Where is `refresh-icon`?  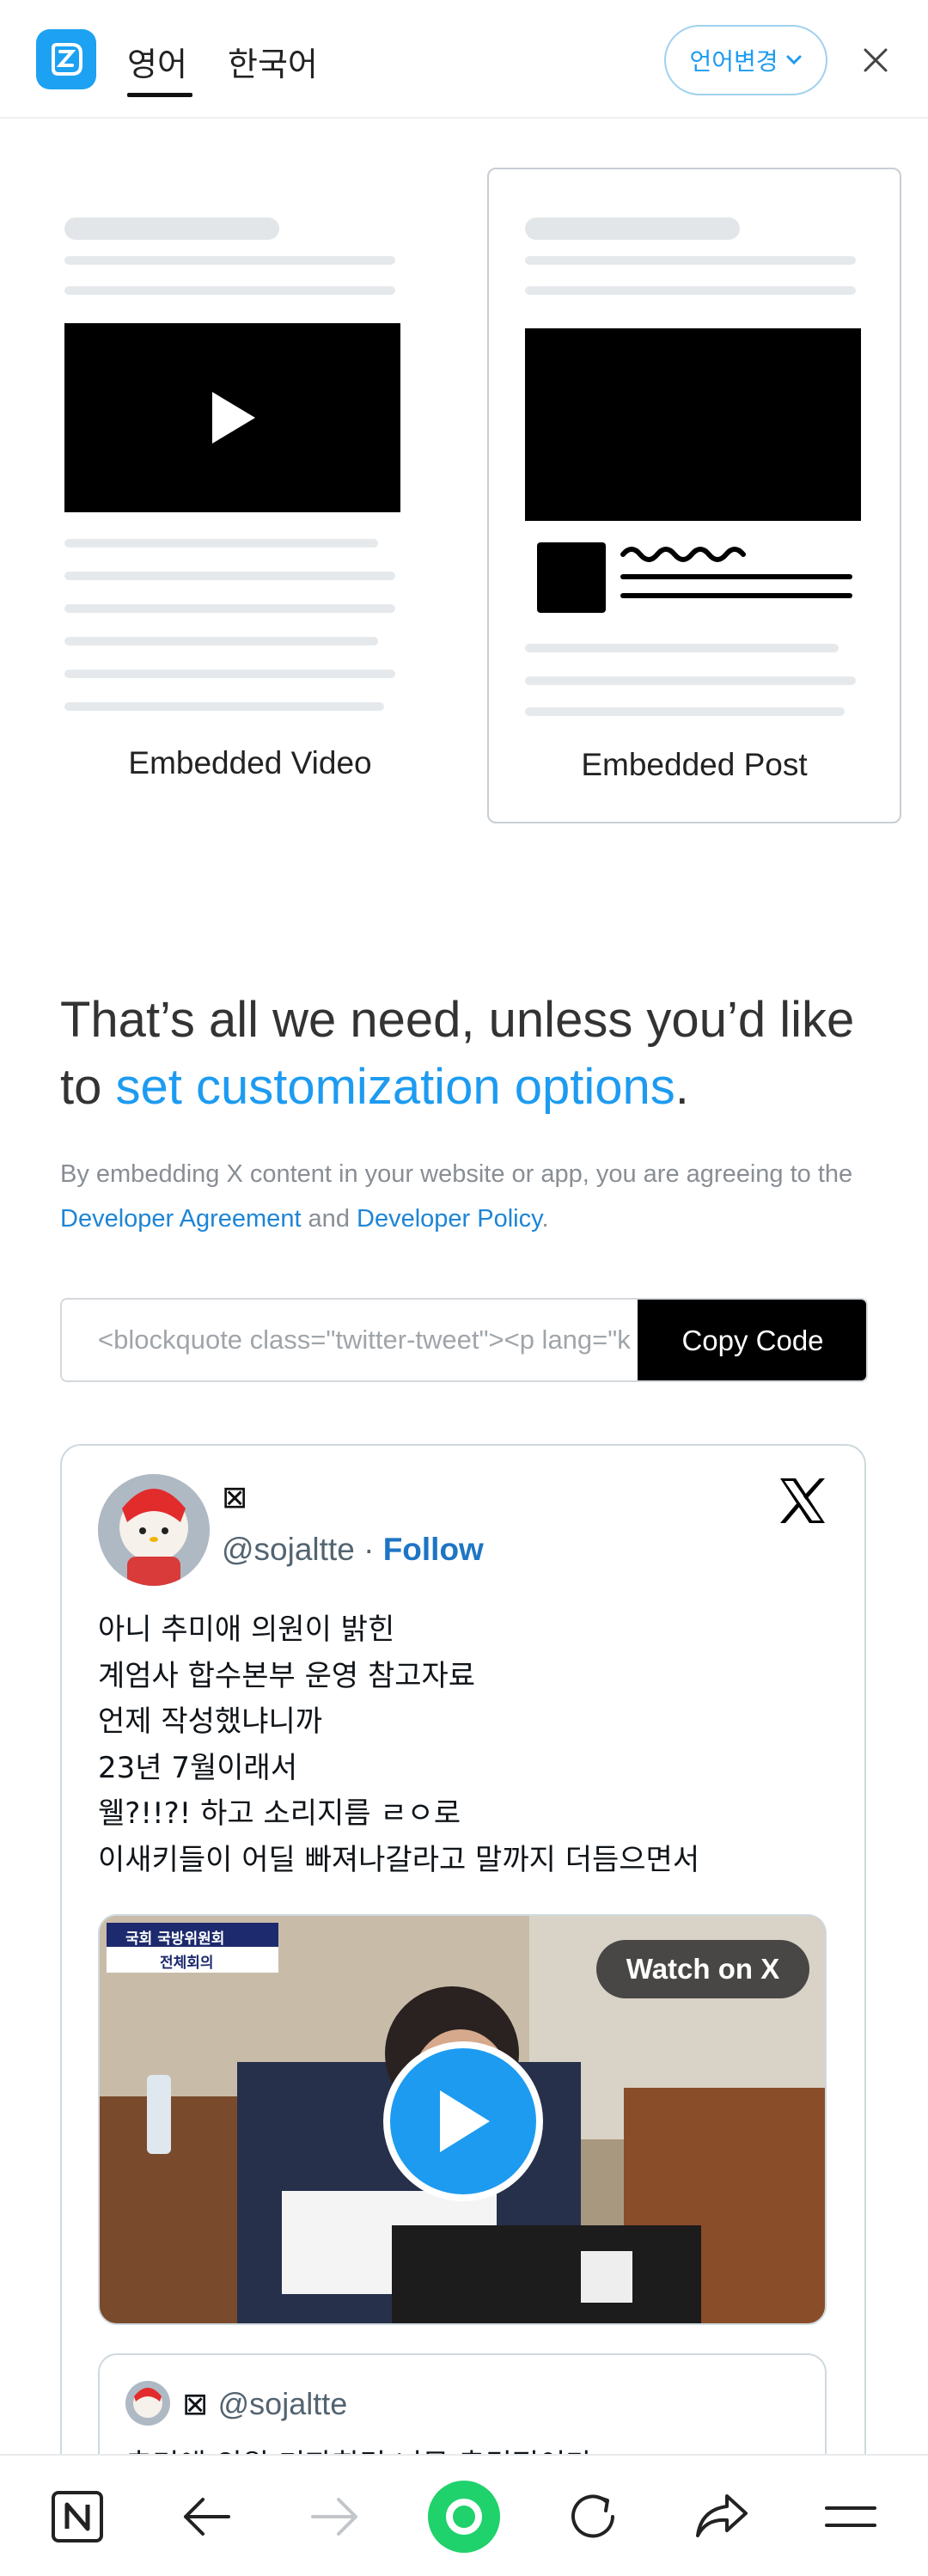
refresh-icon is located at coordinates (593, 2516).